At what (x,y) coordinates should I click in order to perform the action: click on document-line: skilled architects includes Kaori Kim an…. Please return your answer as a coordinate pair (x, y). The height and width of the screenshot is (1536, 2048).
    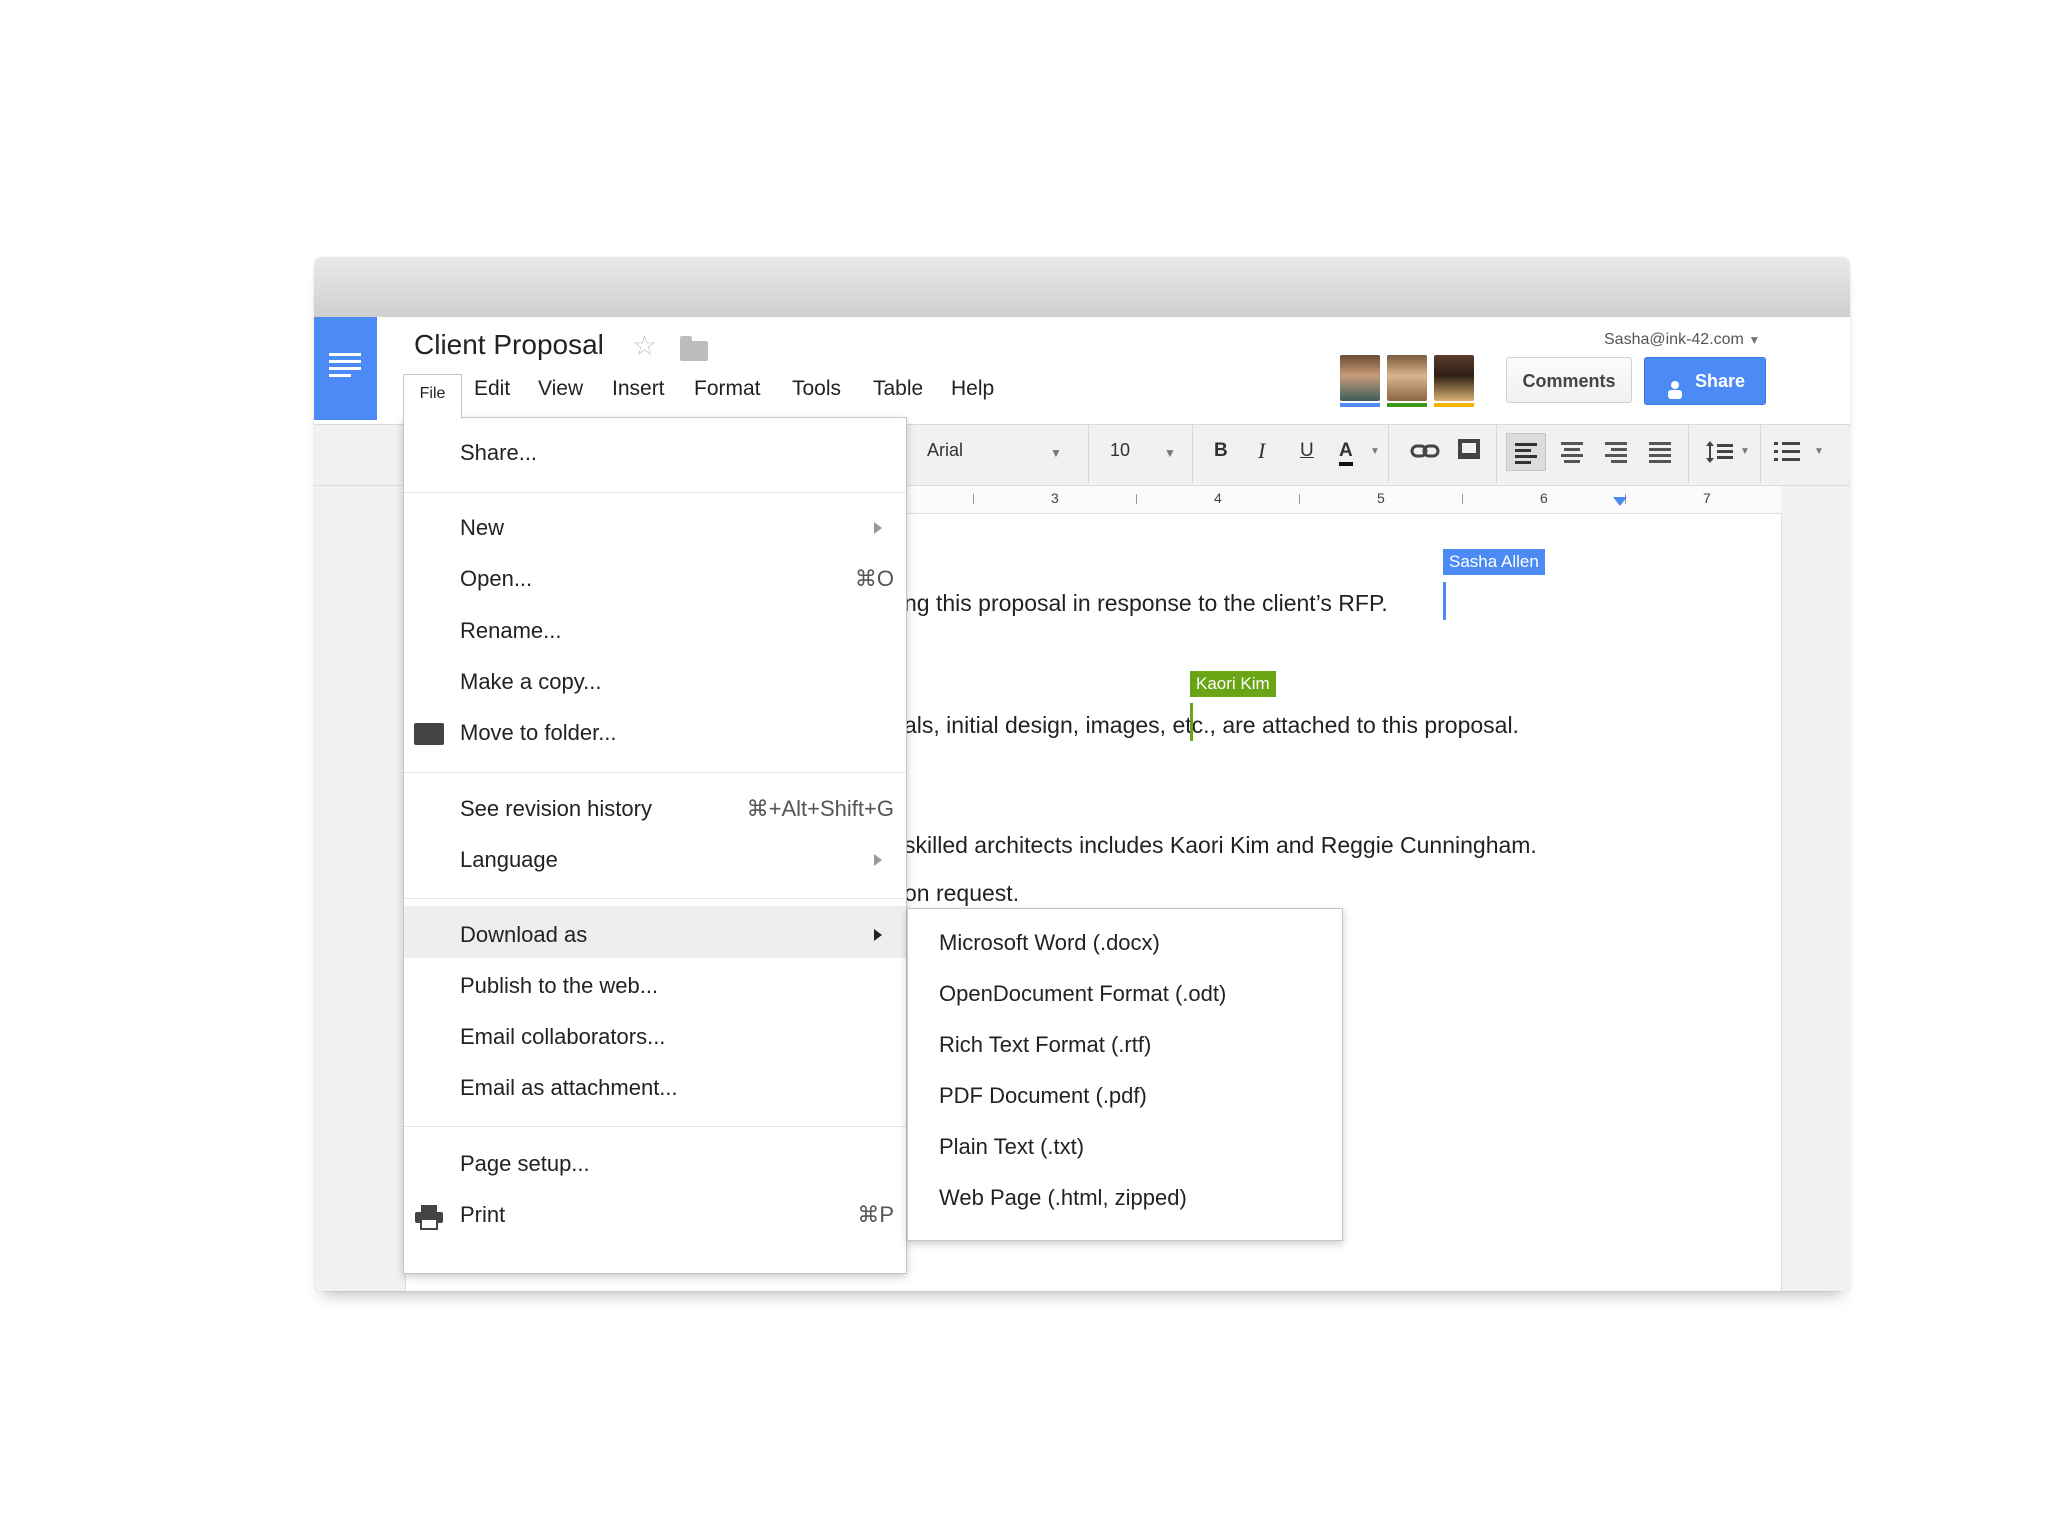
    Looking at the image, I should click on (1220, 845).